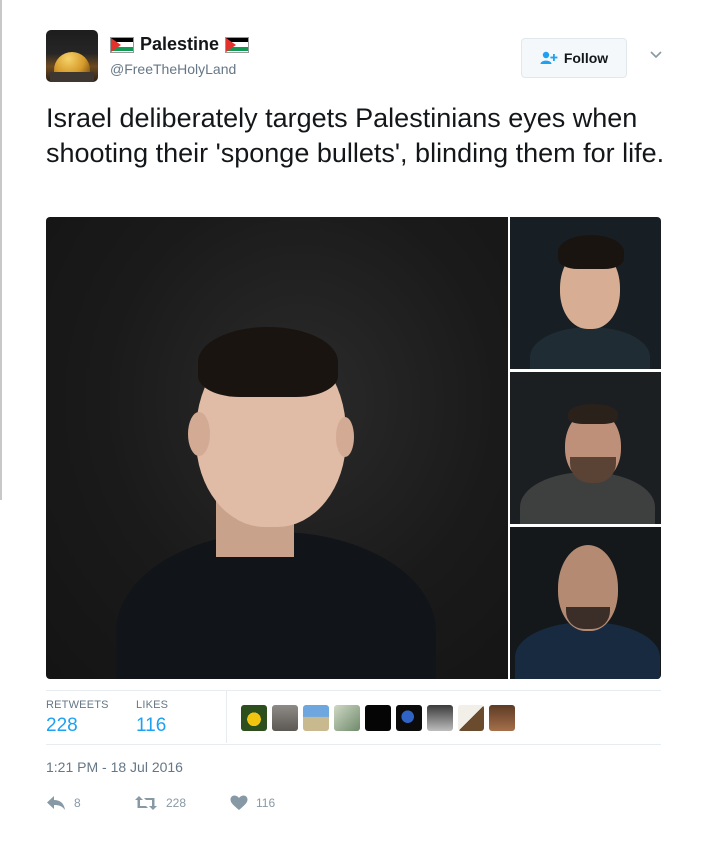 Image resolution: width=704 pixels, height=846 pixels. I want to click on user-handle: @FreeTheHolyLand, so click(173, 69).